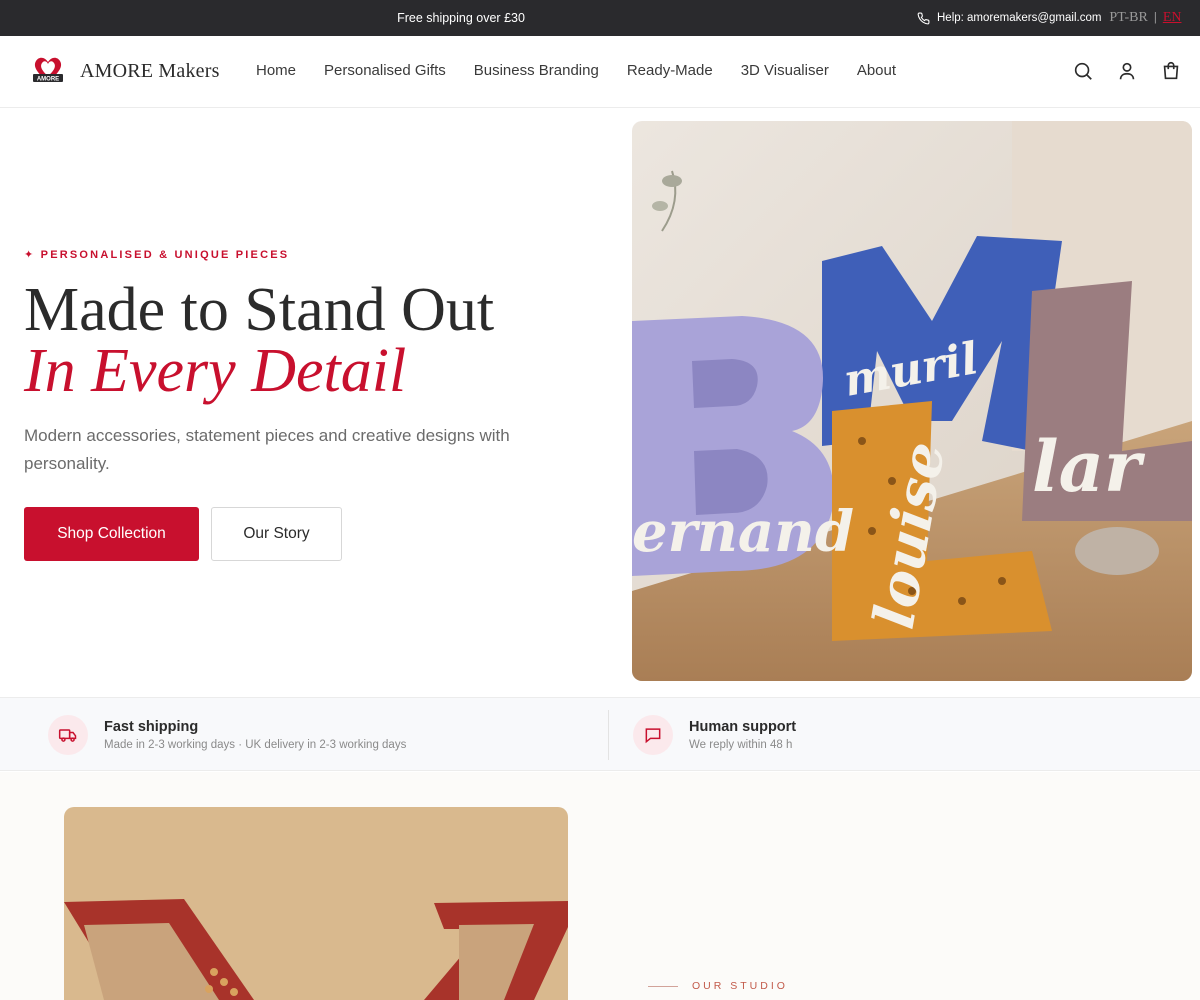  Describe the element at coordinates (68, 735) in the screenshot. I see `truck-icon` at that location.